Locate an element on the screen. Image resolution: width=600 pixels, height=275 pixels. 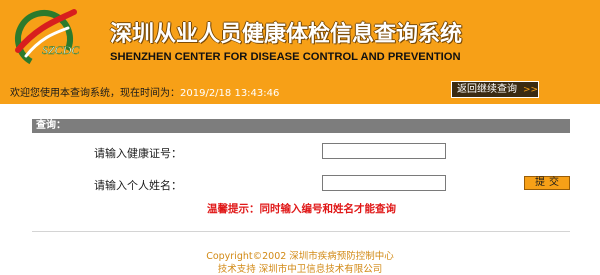
back-to-query-button: 返回继续查询 >> is located at coordinates (495, 89).